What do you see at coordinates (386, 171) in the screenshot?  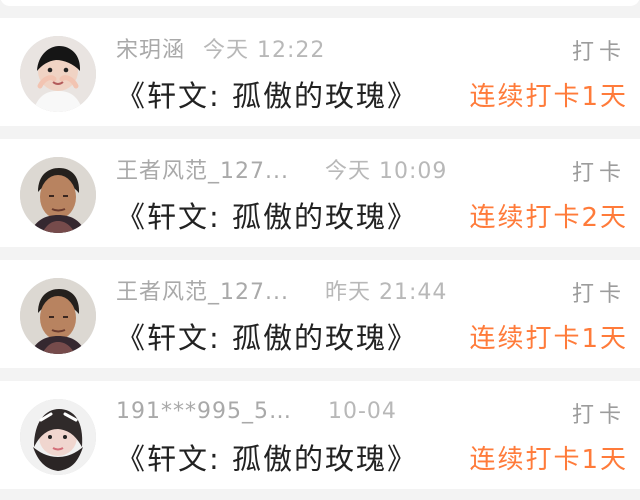 I see `post-time: 今天 10:09` at bounding box center [386, 171].